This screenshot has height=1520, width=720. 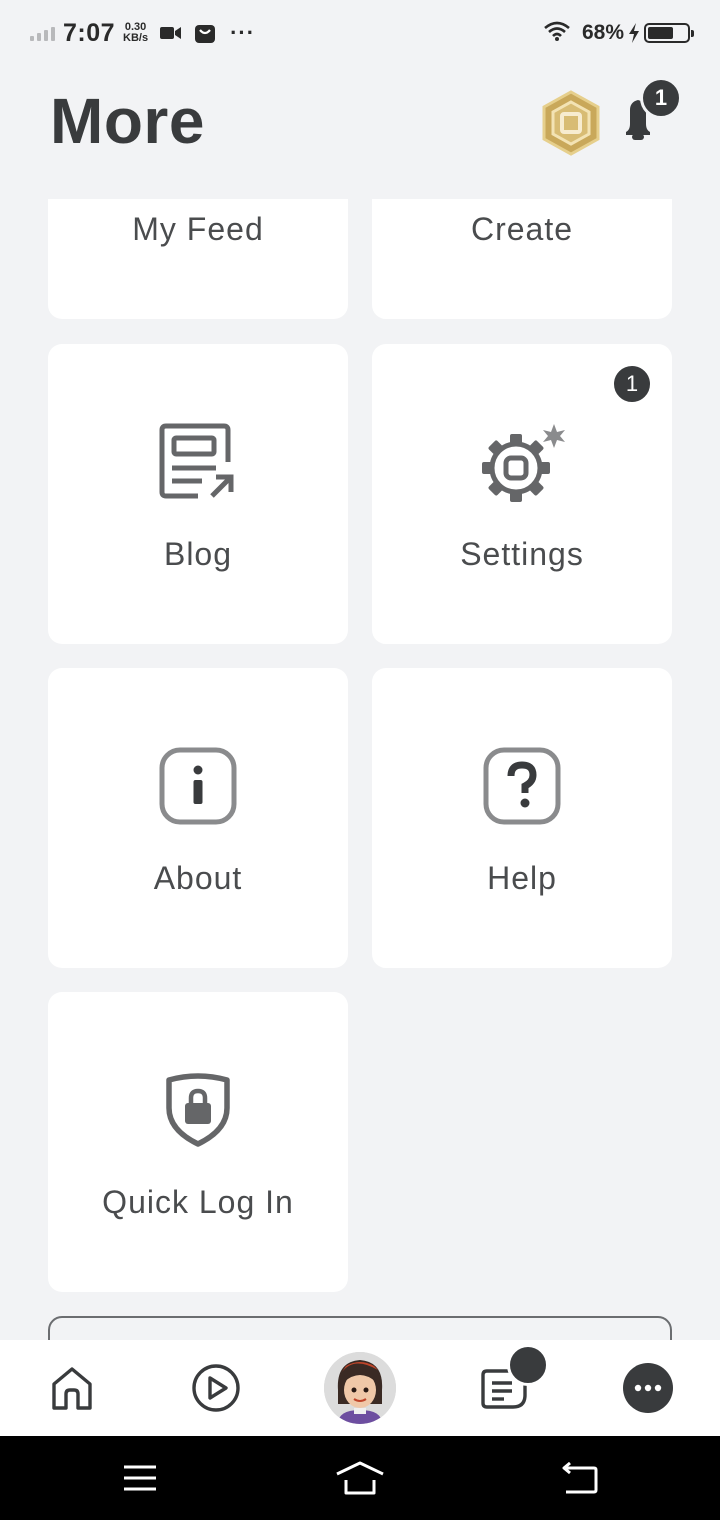 I want to click on tile-blog: Blog, so click(x=198, y=494).